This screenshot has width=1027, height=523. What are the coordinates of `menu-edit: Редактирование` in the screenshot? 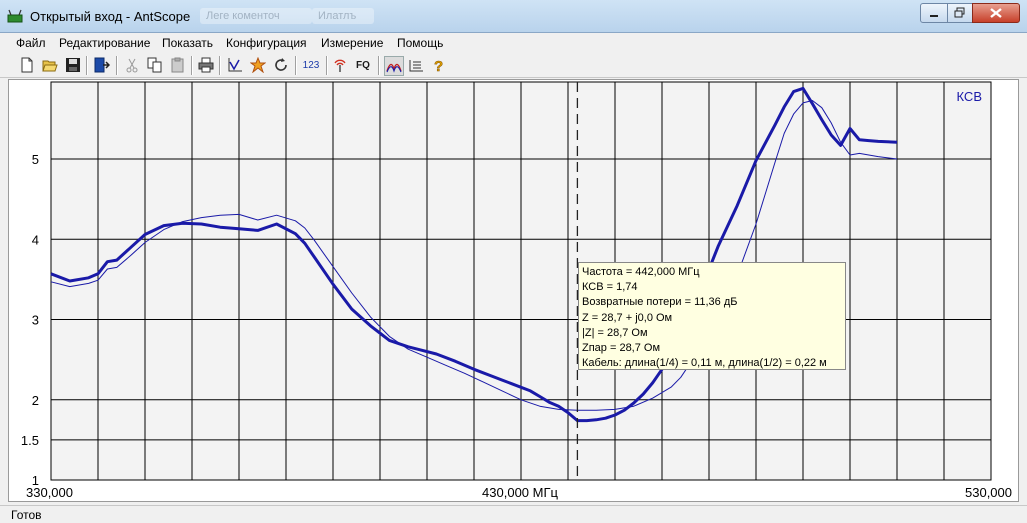 It's located at (104, 43).